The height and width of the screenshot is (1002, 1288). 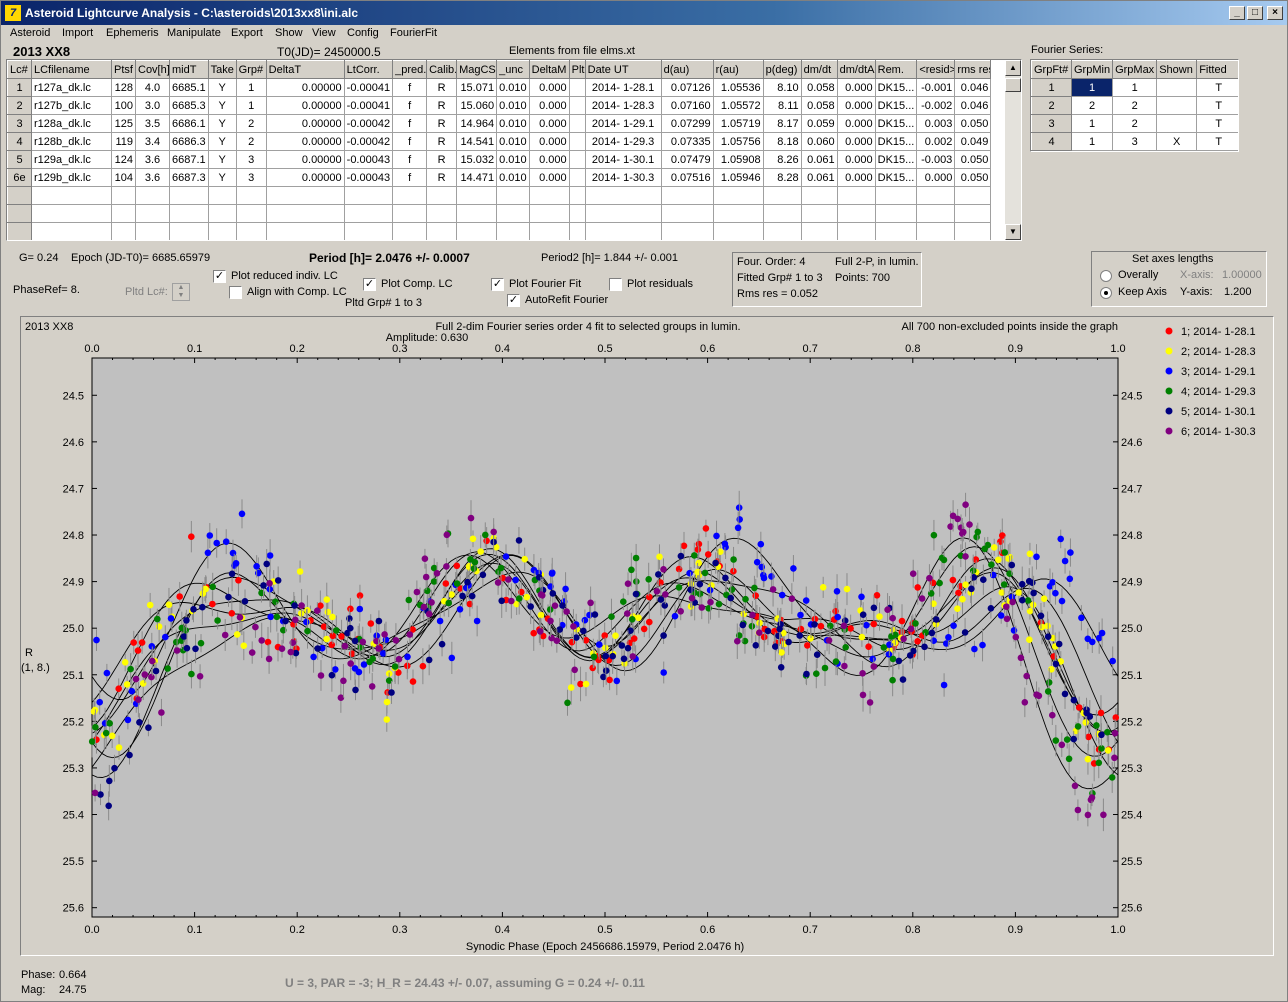 What do you see at coordinates (738, 87) in the screenshot?
I see `table-cell: 1.05536` at bounding box center [738, 87].